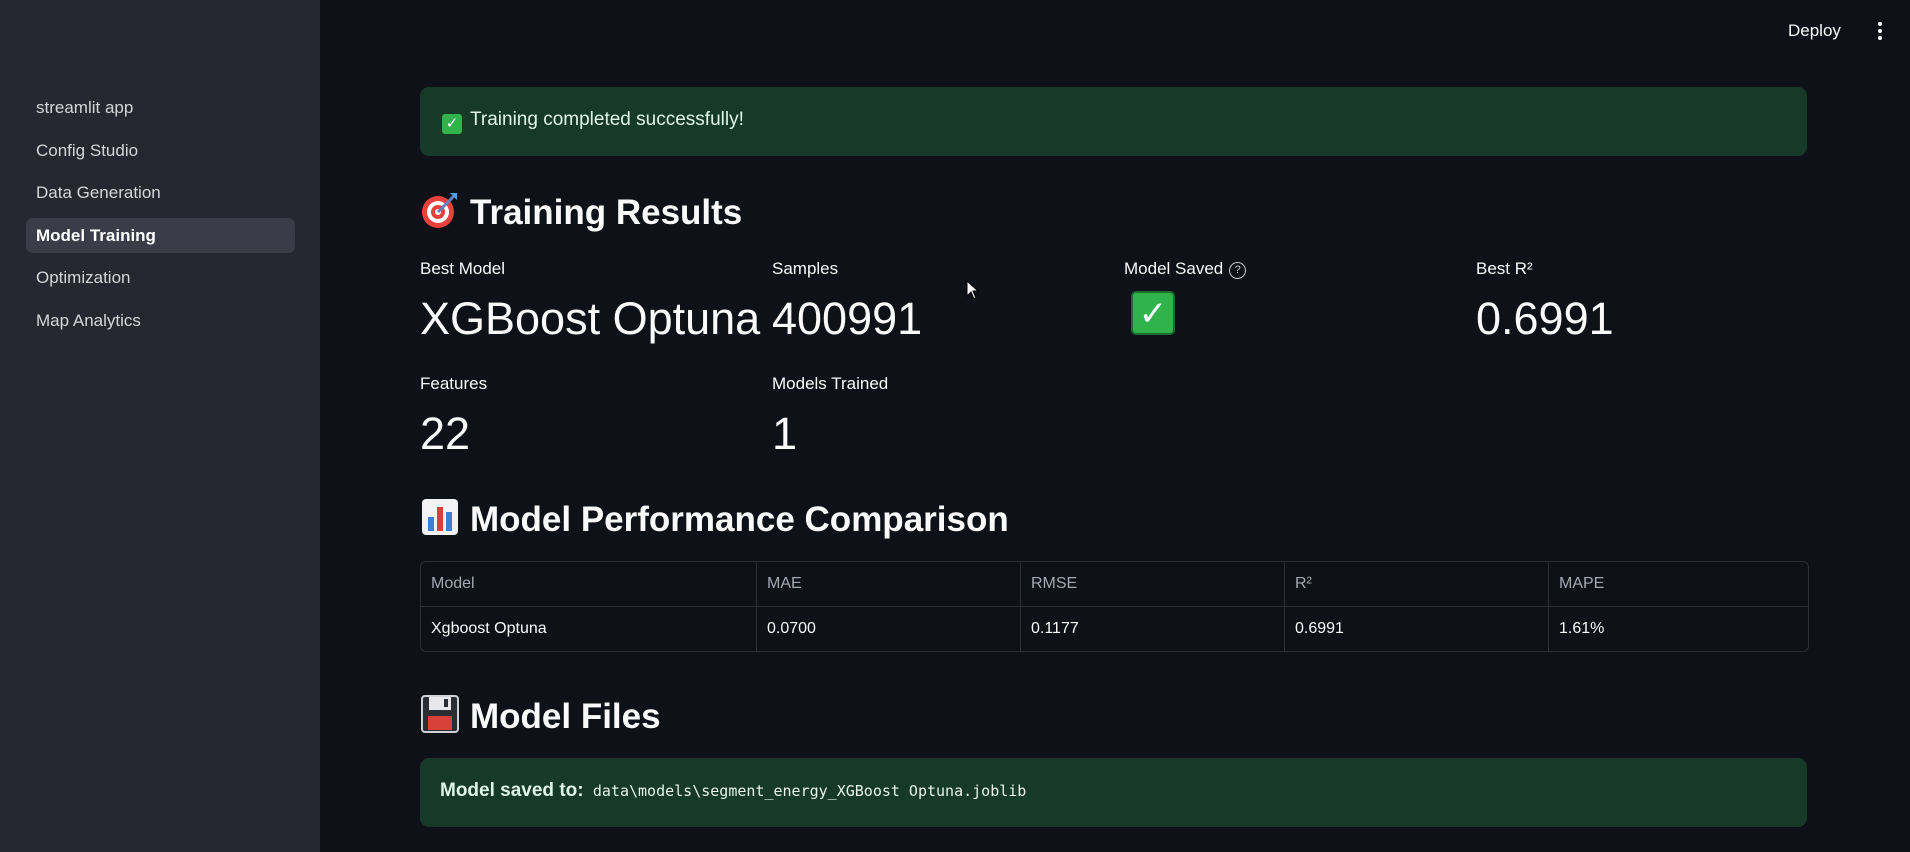  Describe the element at coordinates (1814, 31) in the screenshot. I see `deploy-button: Deploy` at that location.